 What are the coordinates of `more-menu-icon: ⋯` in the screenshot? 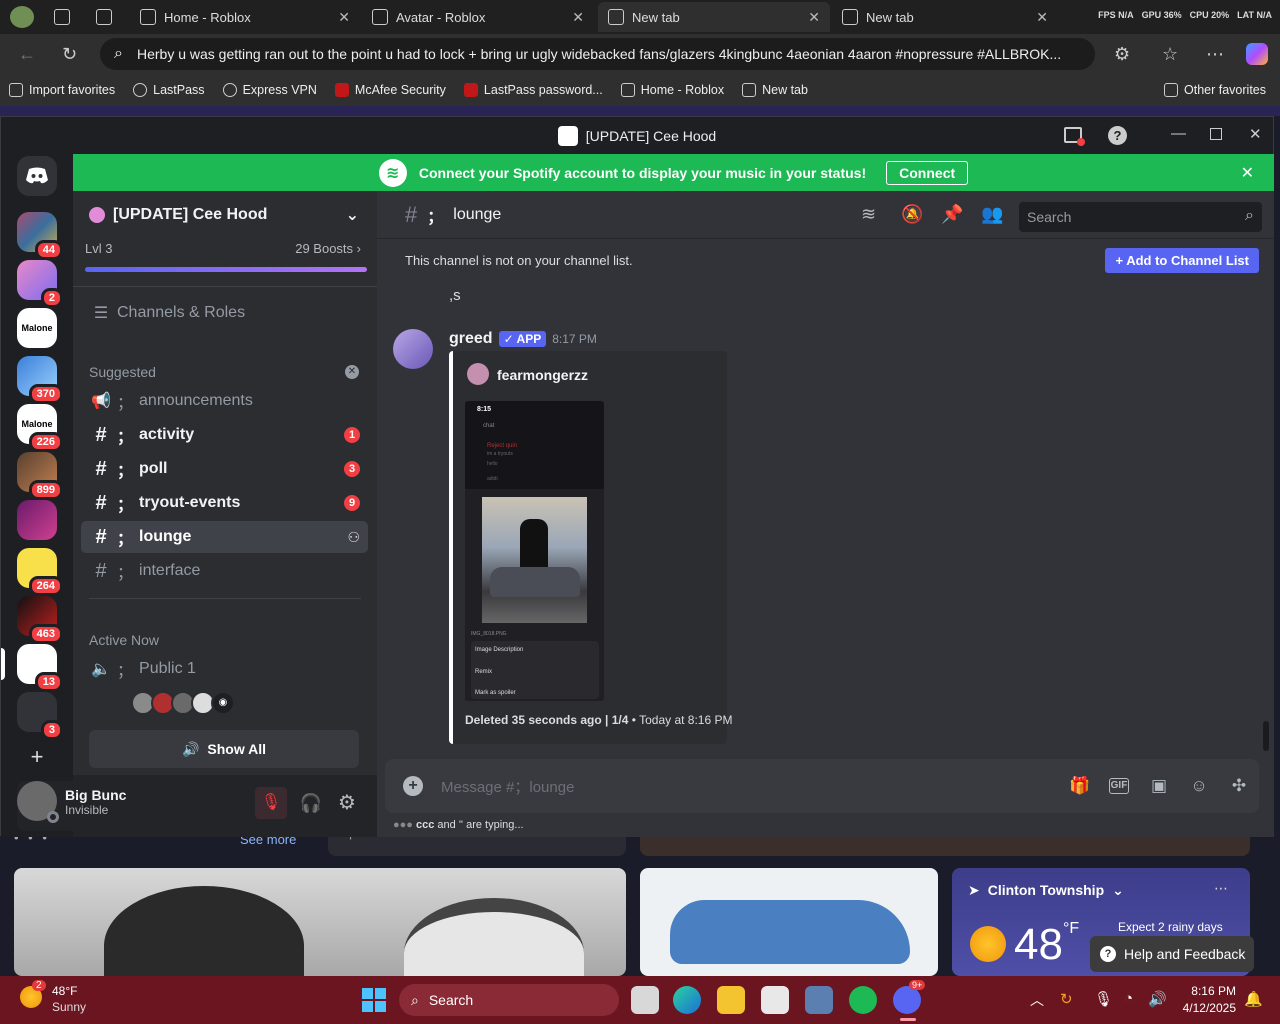 It's located at (1215, 54).